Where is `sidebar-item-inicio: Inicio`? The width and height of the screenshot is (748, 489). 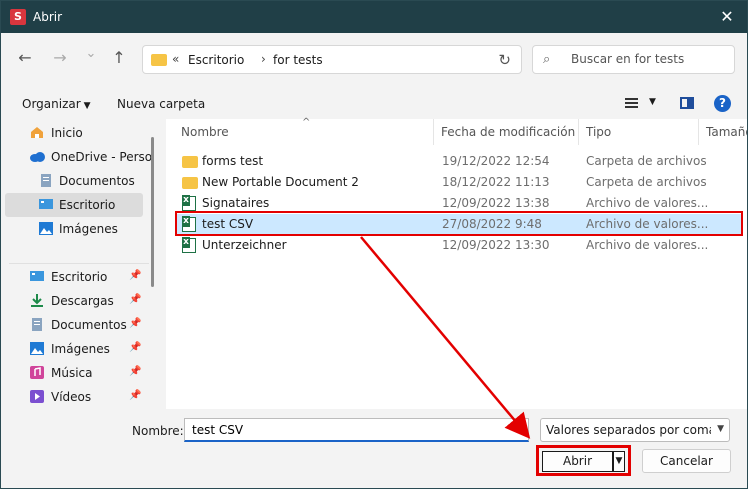
sidebar-item-inicio: Inicio is located at coordinates (74, 133).